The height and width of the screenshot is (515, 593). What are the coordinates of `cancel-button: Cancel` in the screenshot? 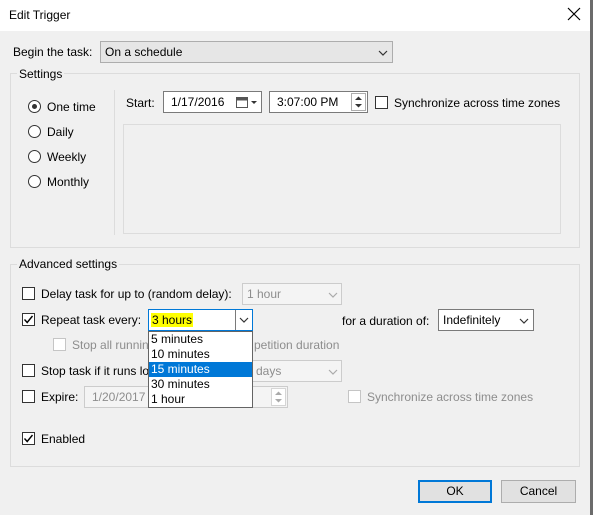 It's located at (538, 491).